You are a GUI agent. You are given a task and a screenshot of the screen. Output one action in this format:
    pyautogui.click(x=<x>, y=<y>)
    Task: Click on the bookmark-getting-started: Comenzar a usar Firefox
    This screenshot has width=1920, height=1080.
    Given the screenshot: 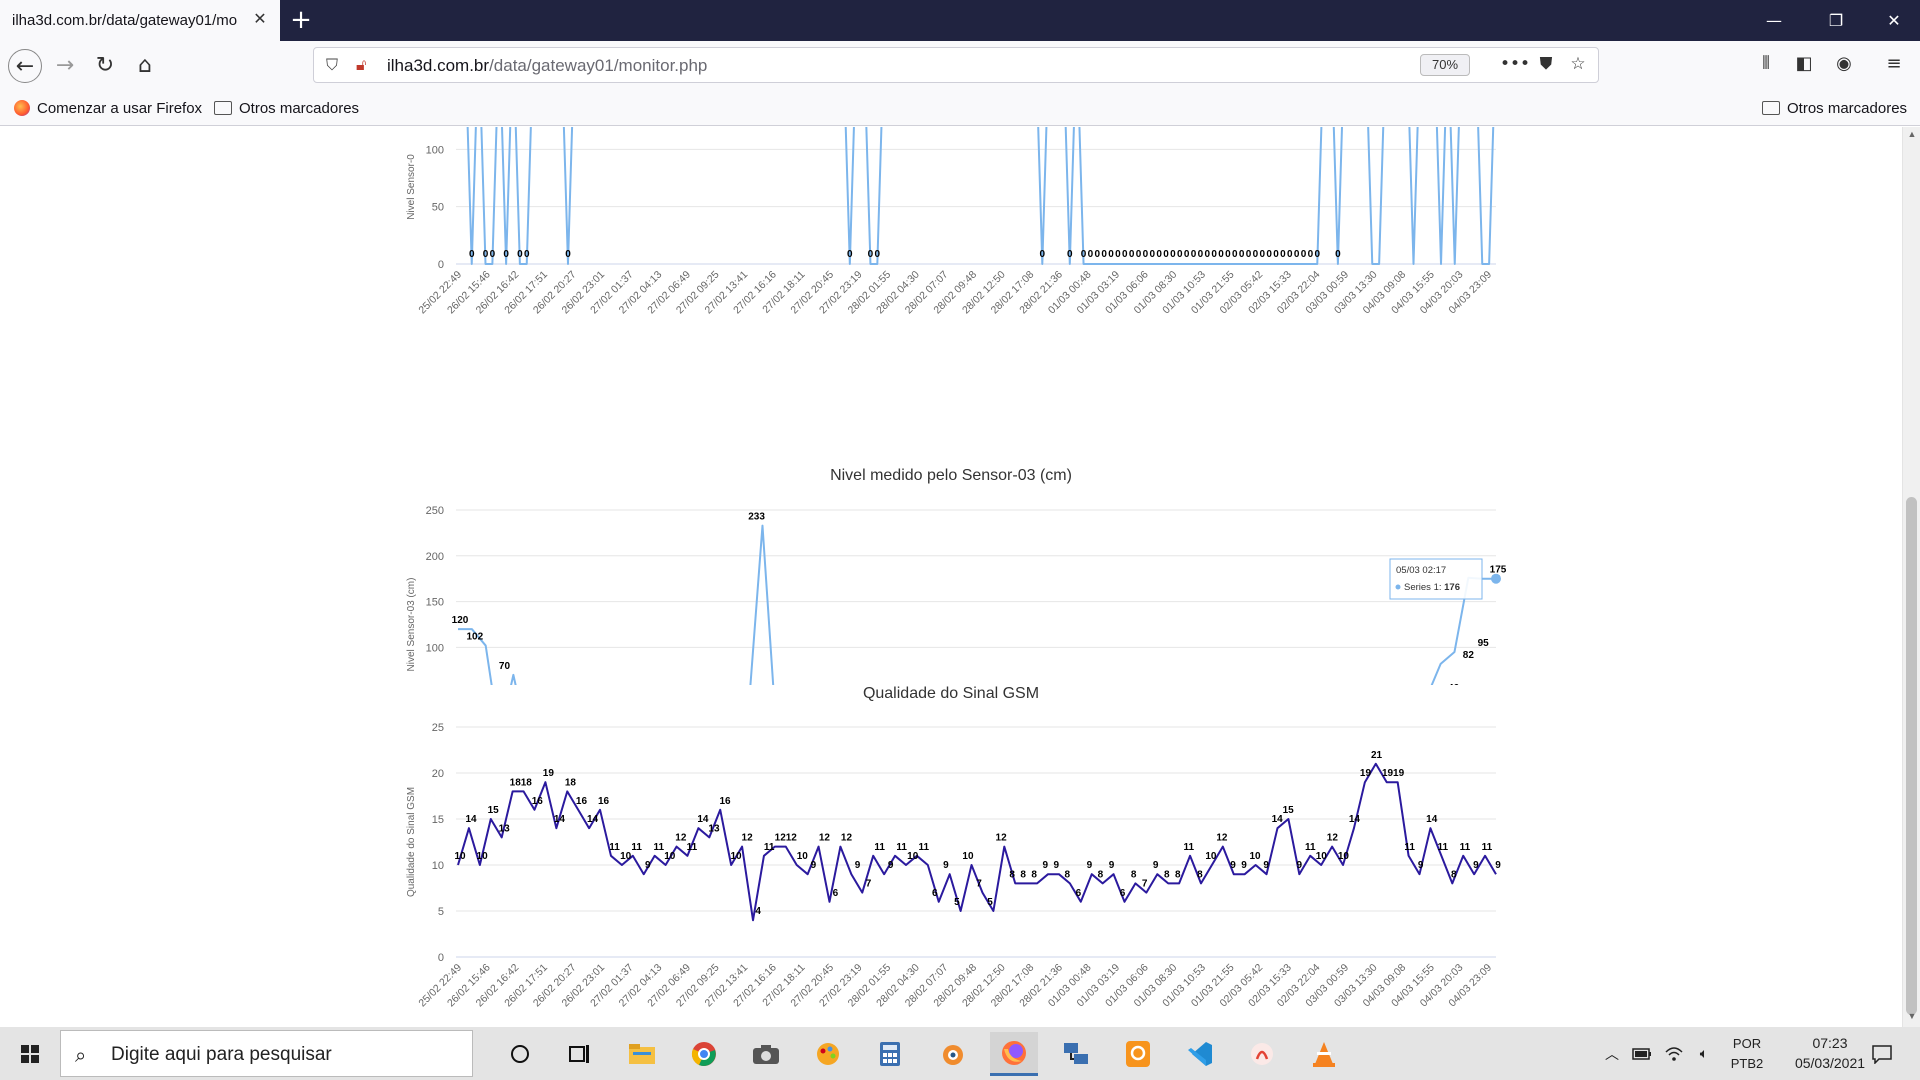 What is the action you would take?
    pyautogui.click(x=108, y=108)
    